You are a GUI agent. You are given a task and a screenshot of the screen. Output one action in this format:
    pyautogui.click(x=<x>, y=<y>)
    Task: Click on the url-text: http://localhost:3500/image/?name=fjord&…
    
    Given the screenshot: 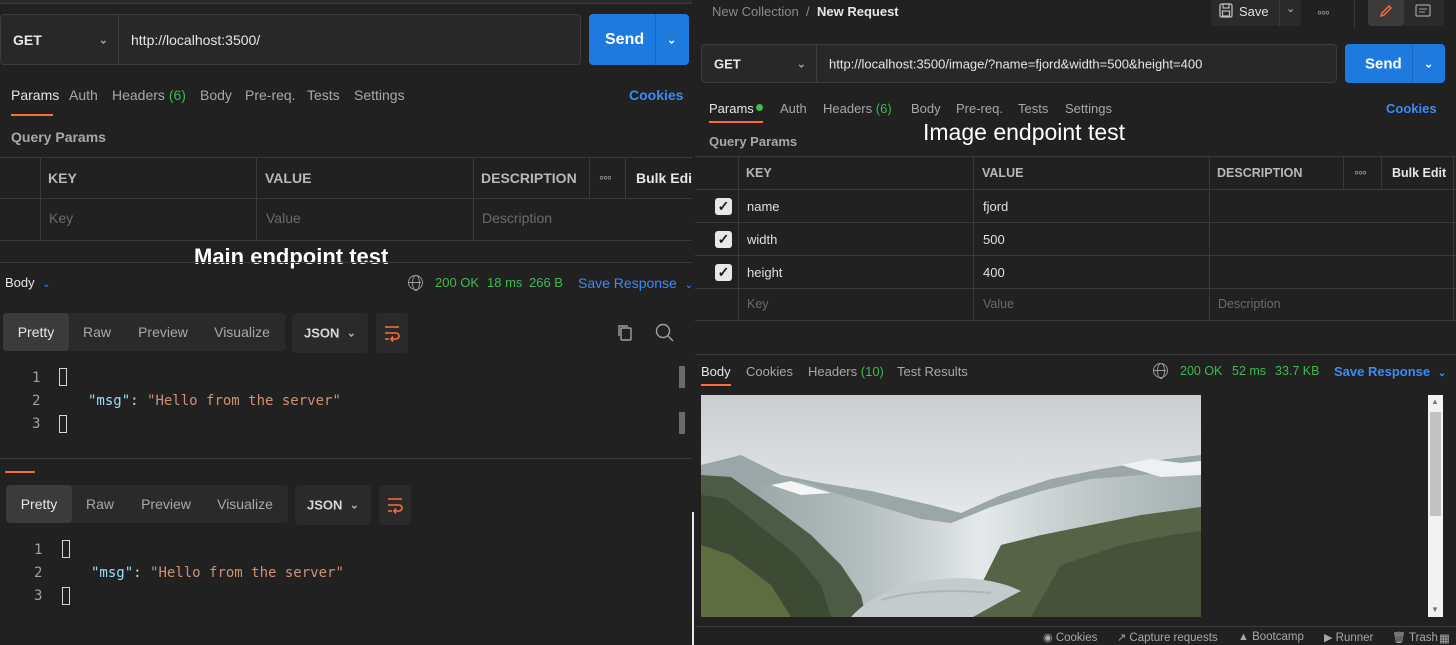 What is the action you would take?
    pyautogui.click(x=1016, y=63)
    